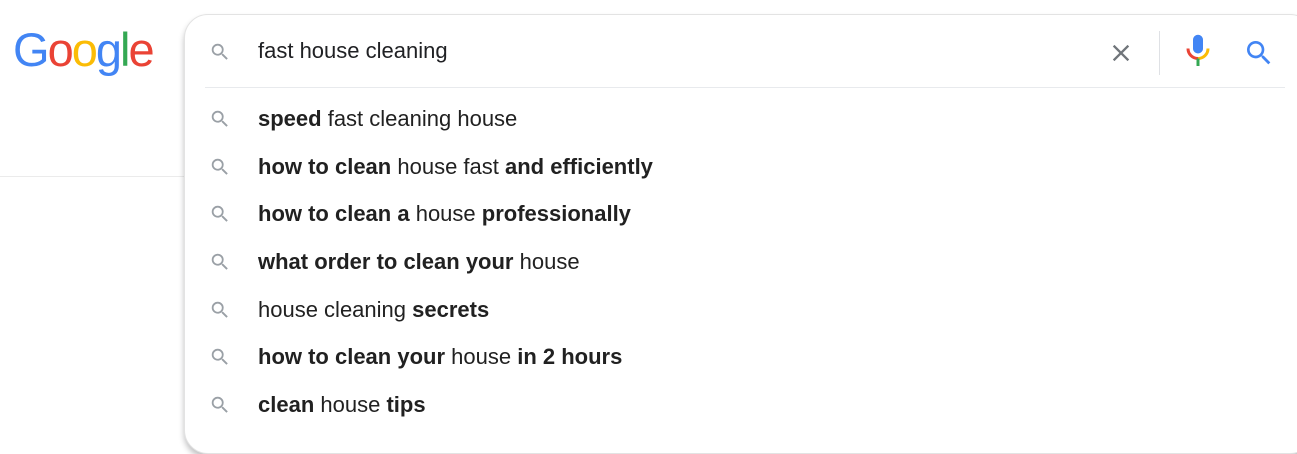 Image resolution: width=1297 pixels, height=454 pixels. I want to click on suggestion-text: clean house tips, so click(342, 405).